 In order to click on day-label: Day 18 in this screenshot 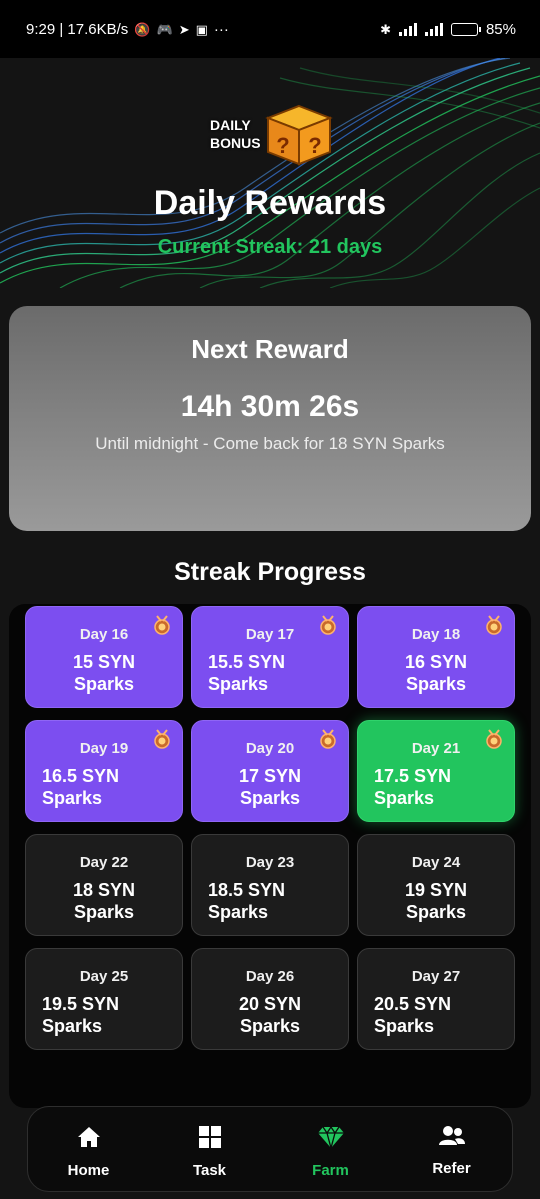, I will do `click(436, 634)`.